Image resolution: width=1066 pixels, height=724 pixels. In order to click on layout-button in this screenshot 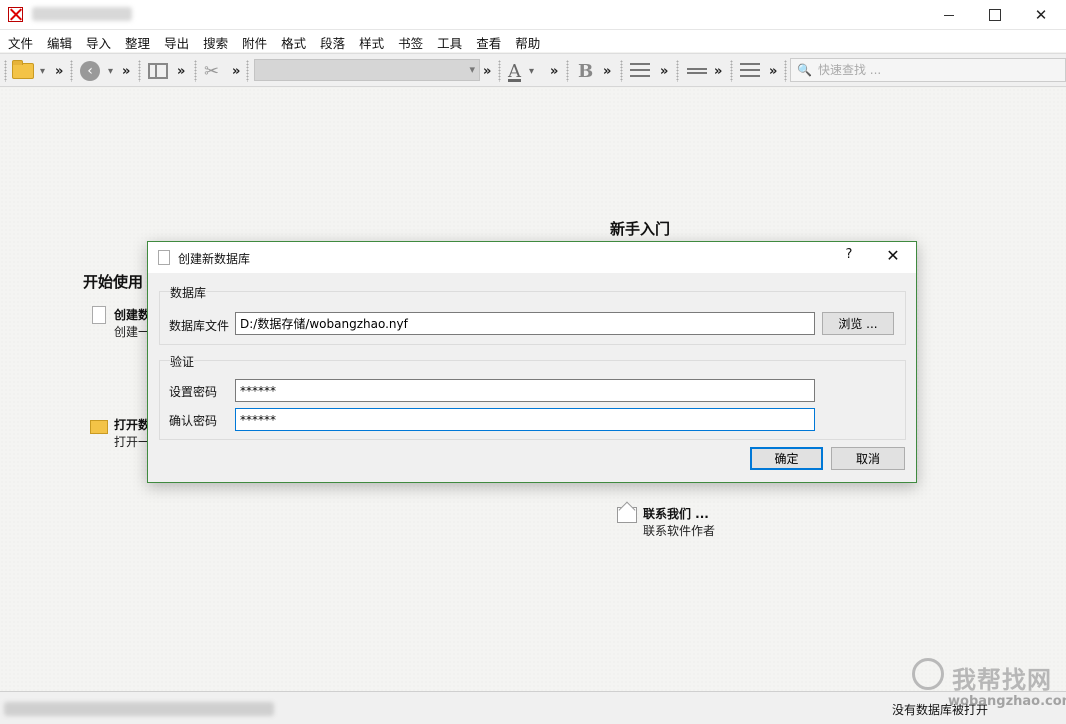, I will do `click(158, 71)`.